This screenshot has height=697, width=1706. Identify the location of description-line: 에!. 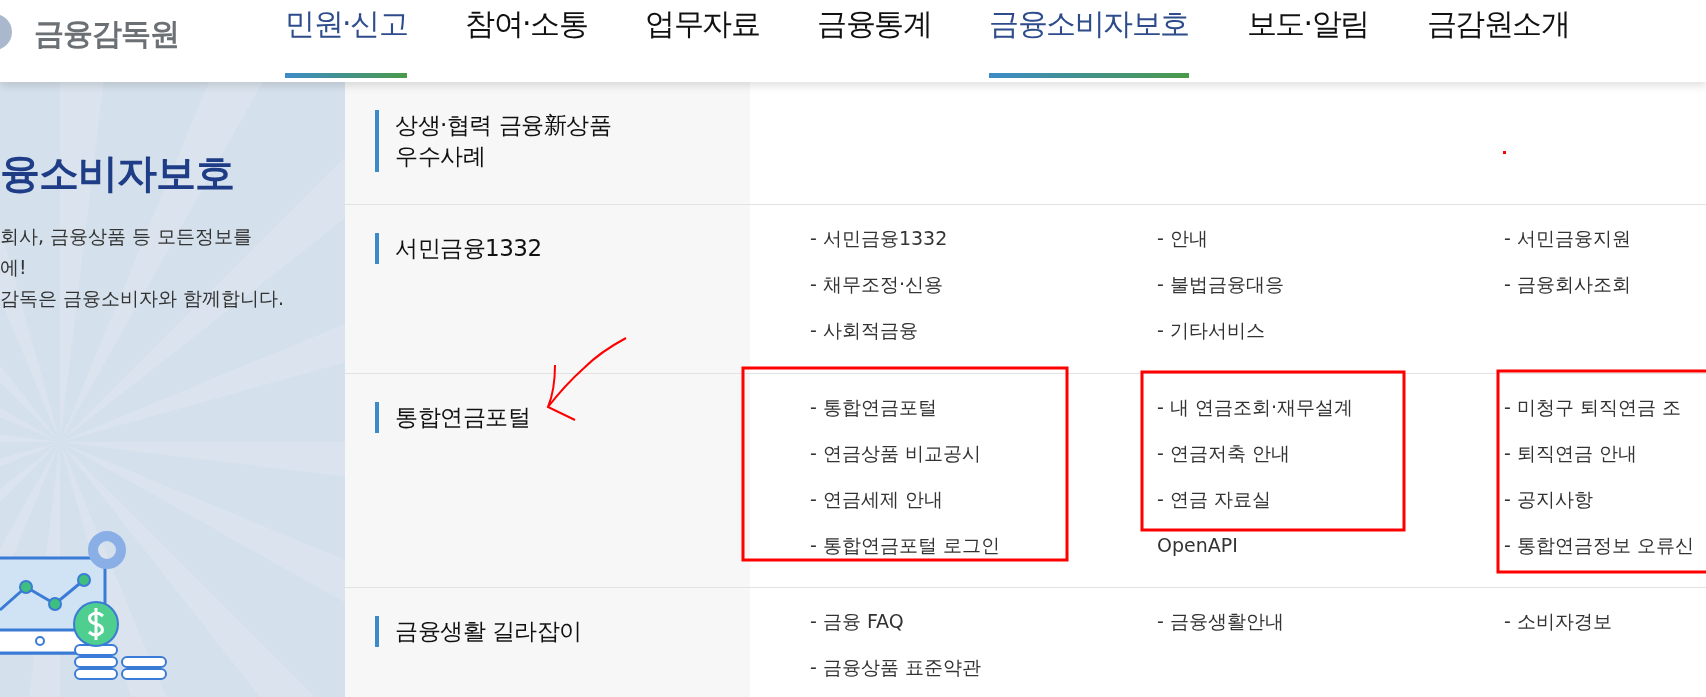
(14, 267).